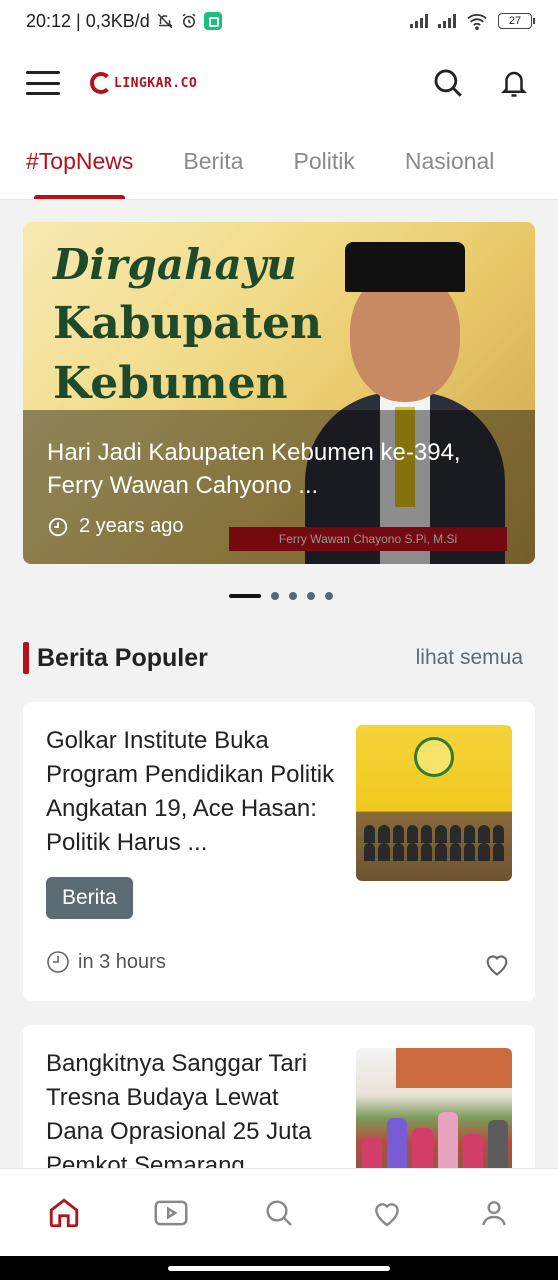 This screenshot has width=558, height=1280. I want to click on home-indicator, so click(279, 1268).